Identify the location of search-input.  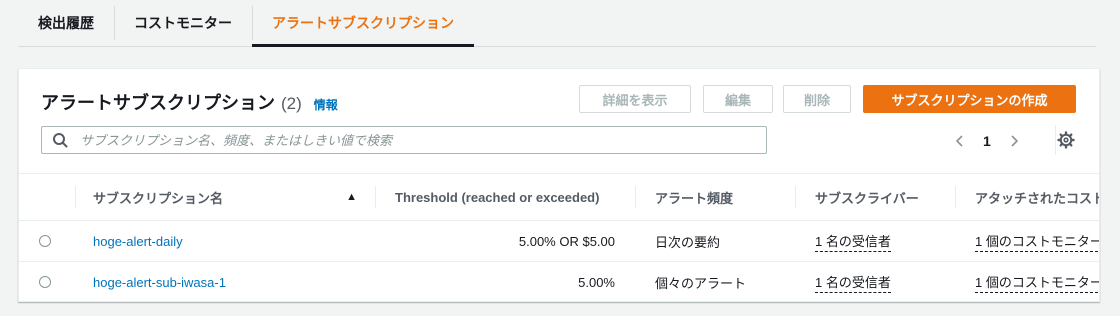
(422, 140).